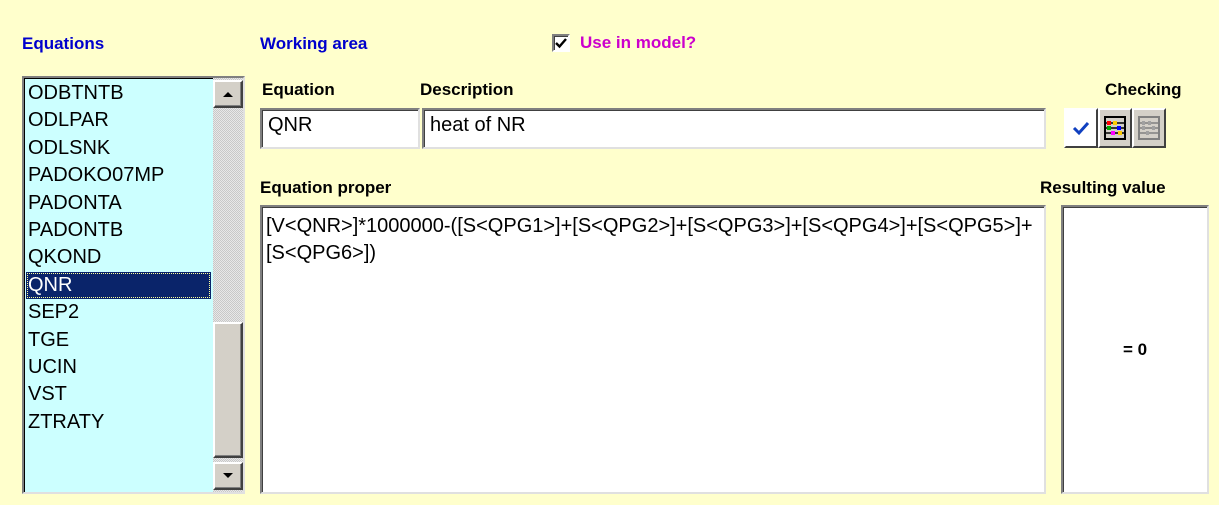 The height and width of the screenshot is (505, 1219). Describe the element at coordinates (1143, 89) in the screenshot. I see `checking-label: Checking` at that location.